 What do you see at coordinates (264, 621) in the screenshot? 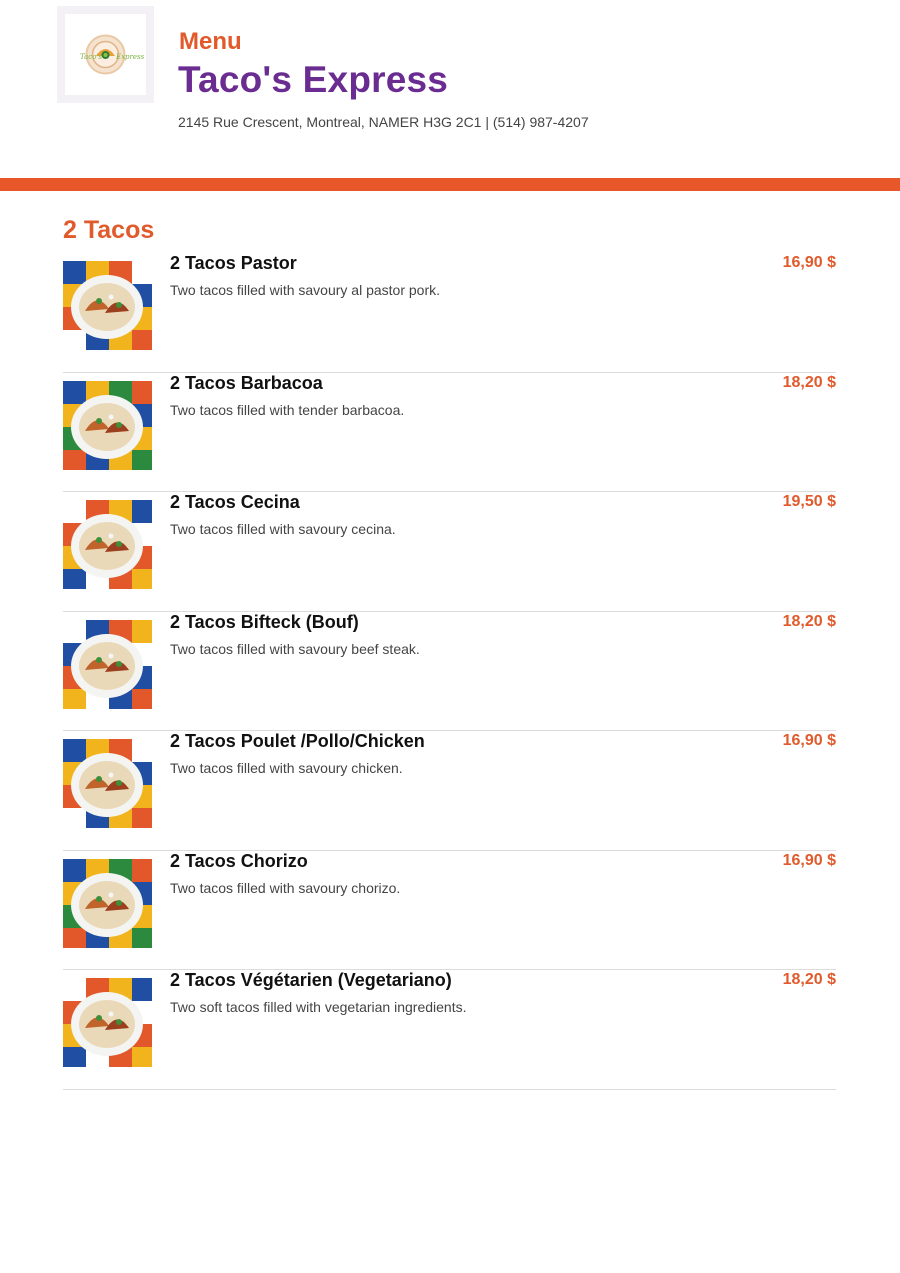
I see `menu-item-name: 2 Tacos Bifteck (Bouf)` at bounding box center [264, 621].